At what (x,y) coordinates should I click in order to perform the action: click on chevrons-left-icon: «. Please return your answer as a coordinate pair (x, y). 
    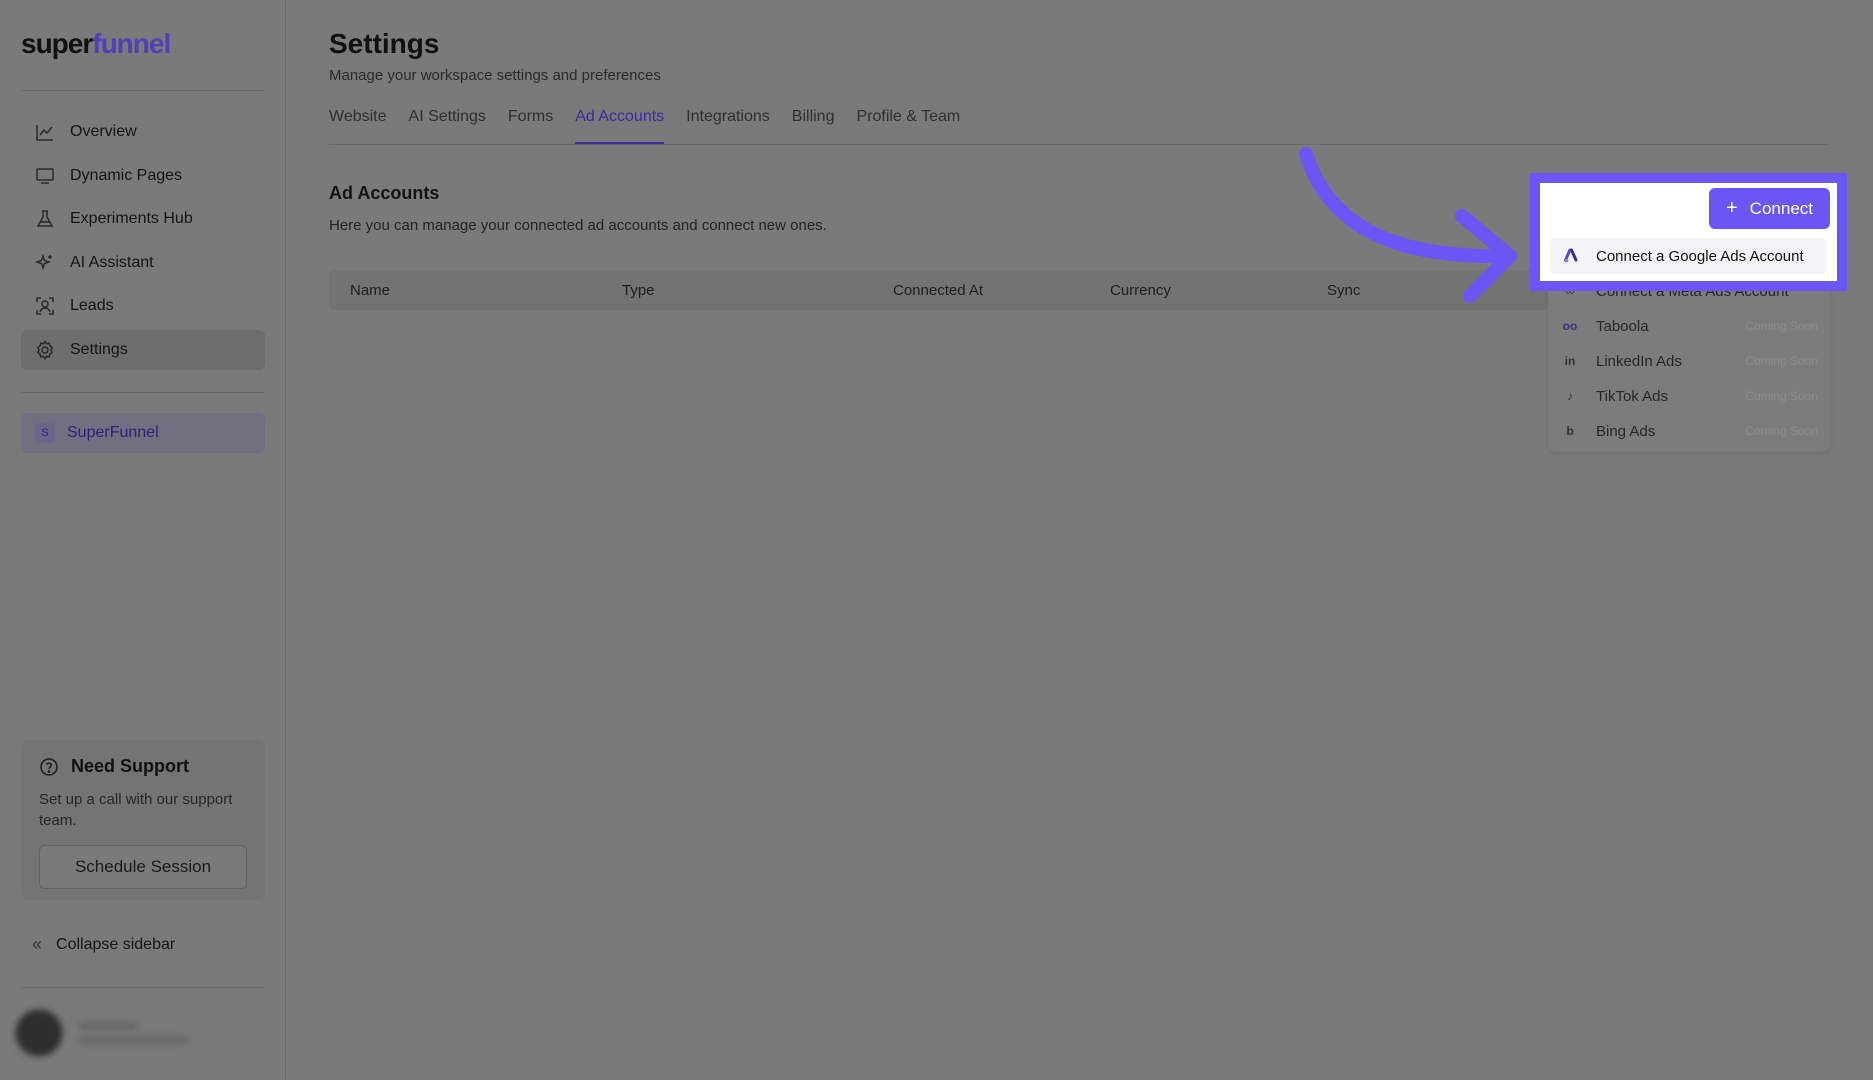
    Looking at the image, I should click on (37, 944).